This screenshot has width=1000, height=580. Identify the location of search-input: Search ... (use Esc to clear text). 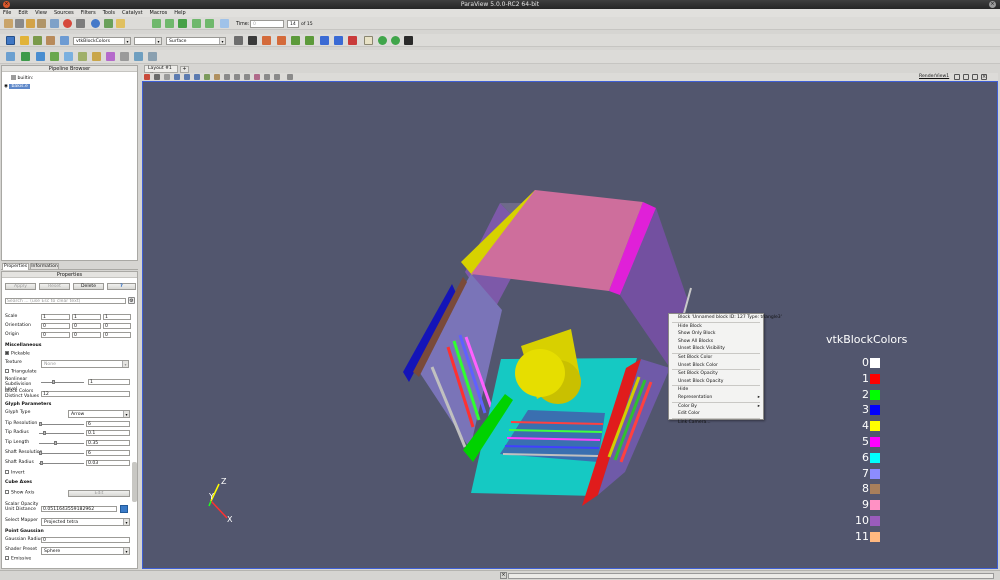
(65, 301).